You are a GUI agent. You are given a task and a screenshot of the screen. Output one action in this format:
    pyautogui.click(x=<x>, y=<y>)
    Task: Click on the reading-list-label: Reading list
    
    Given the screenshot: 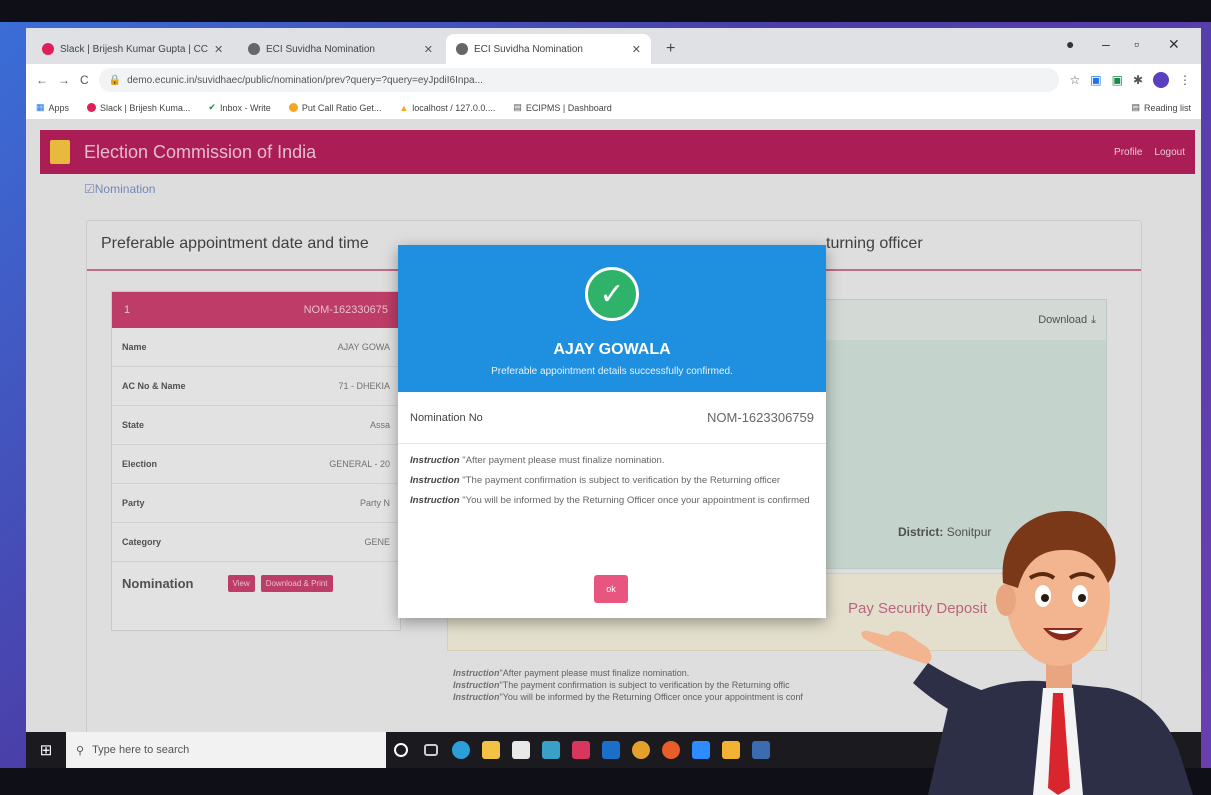 What is the action you would take?
    pyautogui.click(x=1167, y=107)
    